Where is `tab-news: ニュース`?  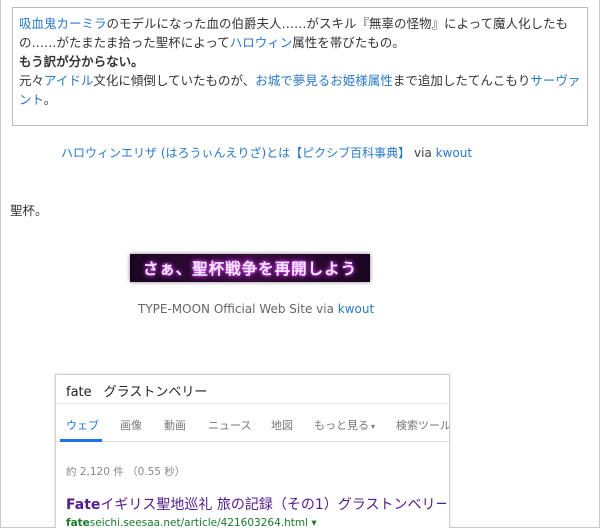 tab-news: ニュース is located at coordinates (229, 425).